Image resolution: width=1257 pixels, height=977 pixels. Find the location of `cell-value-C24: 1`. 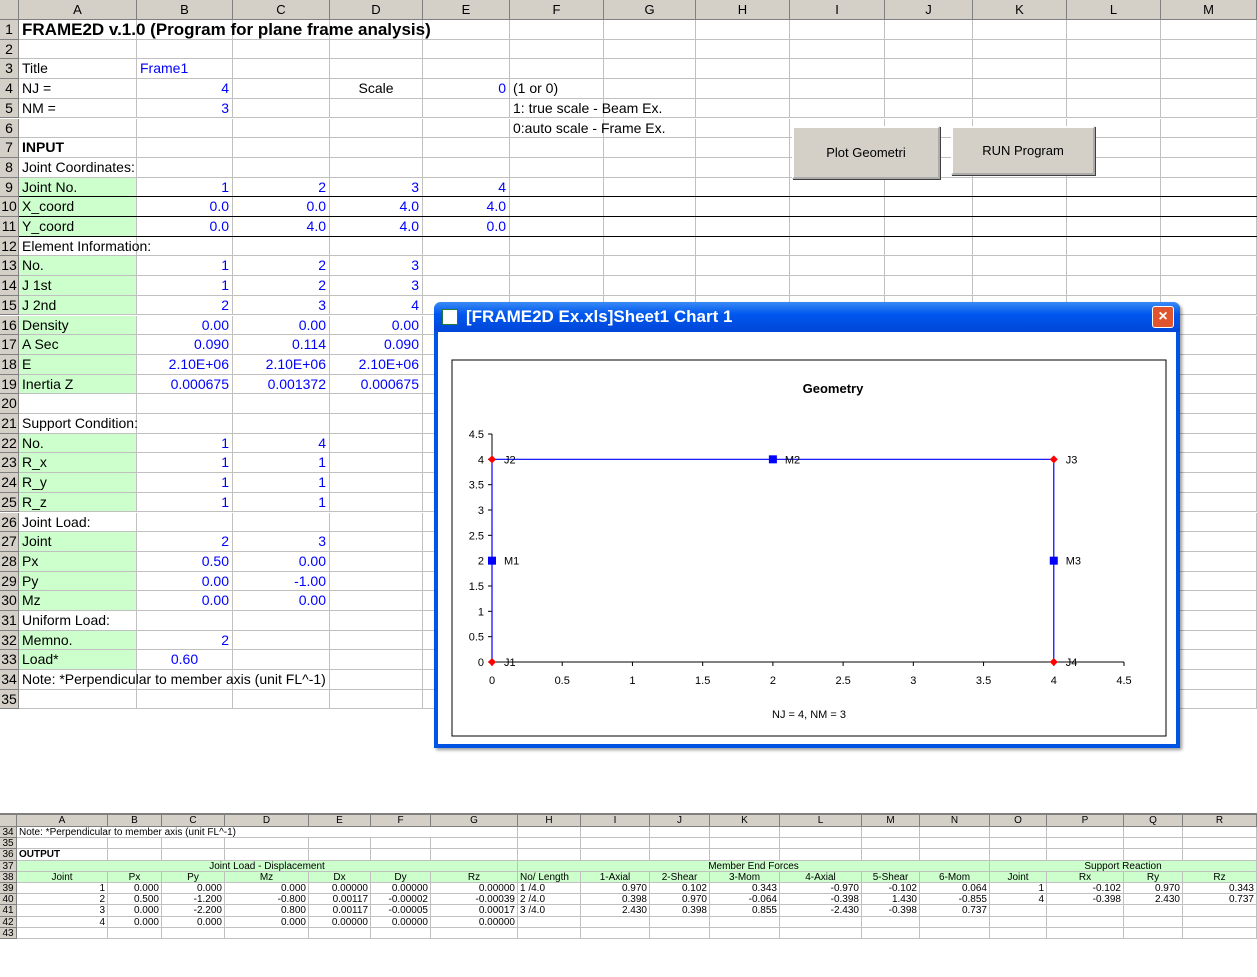

cell-value-C24: 1 is located at coordinates (281, 483).